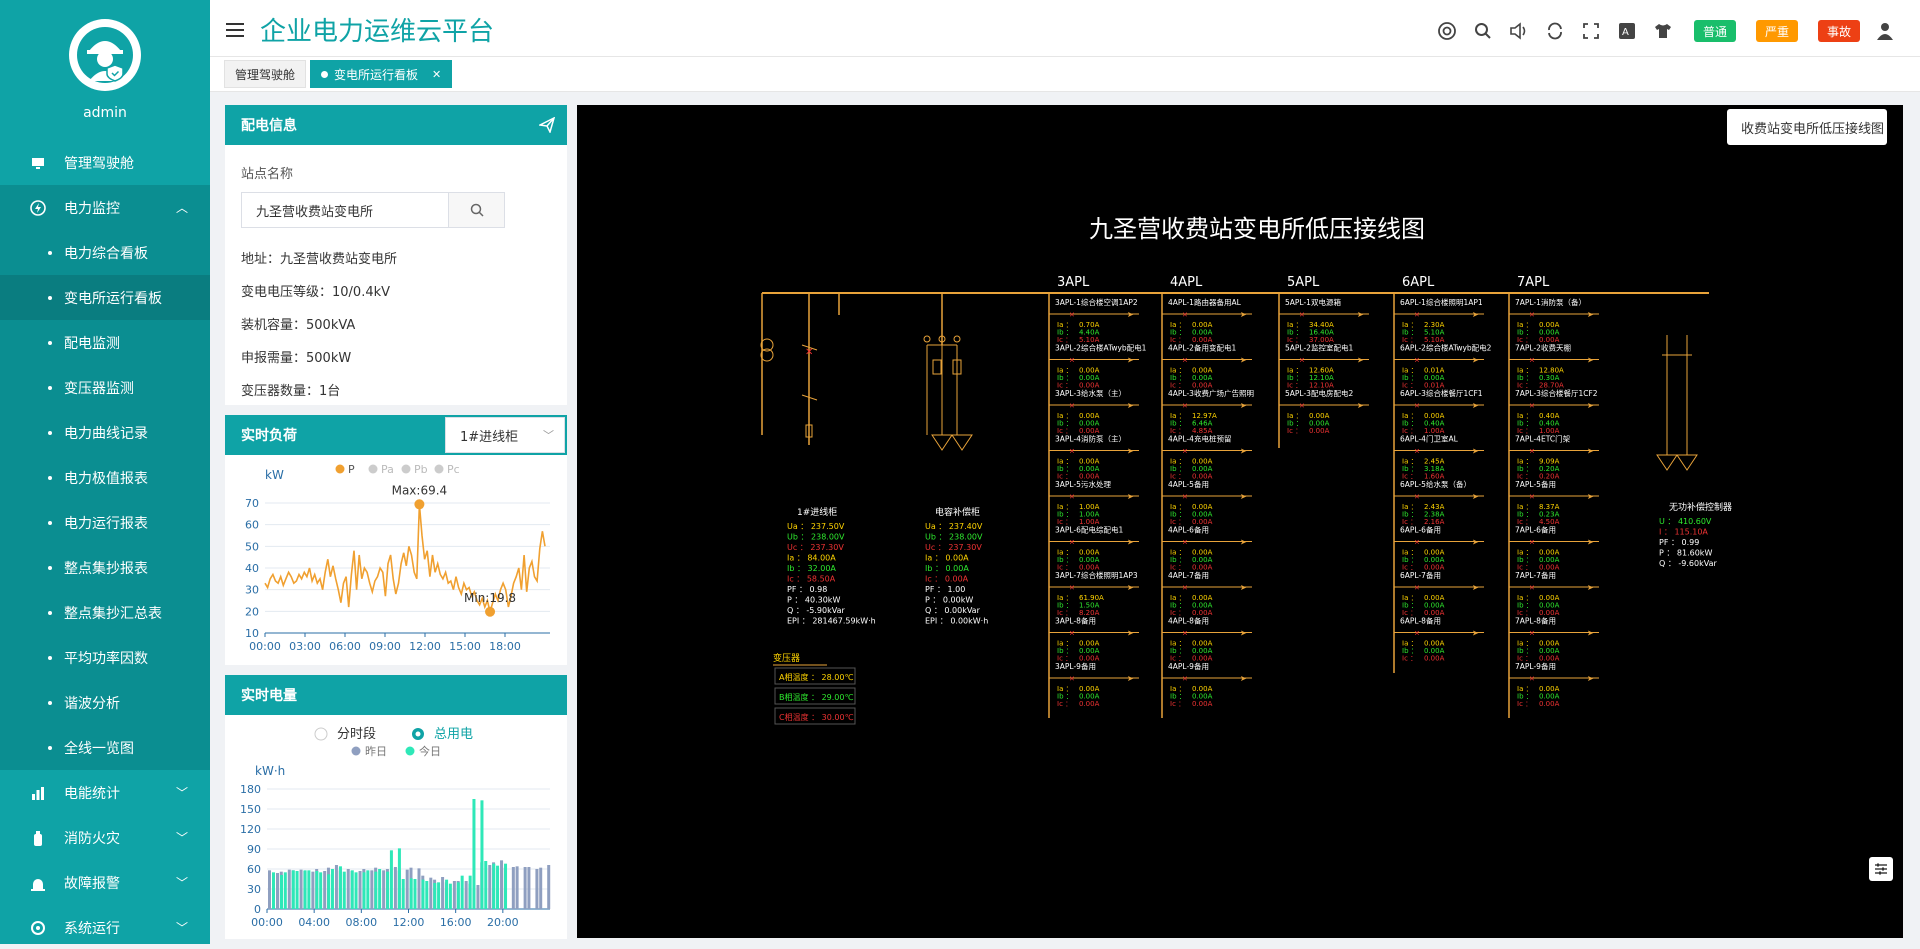 This screenshot has width=1920, height=949. I want to click on submenu-item-active: 变电所运行看板, so click(105, 297).